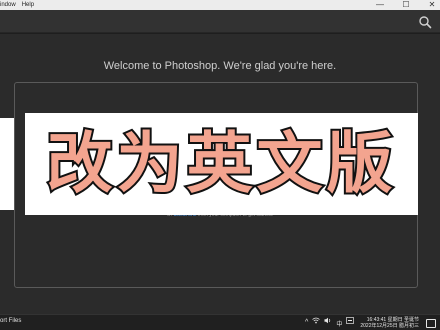  What do you see at coordinates (17, 5) in the screenshot?
I see `menu-bar: indow Help` at bounding box center [17, 5].